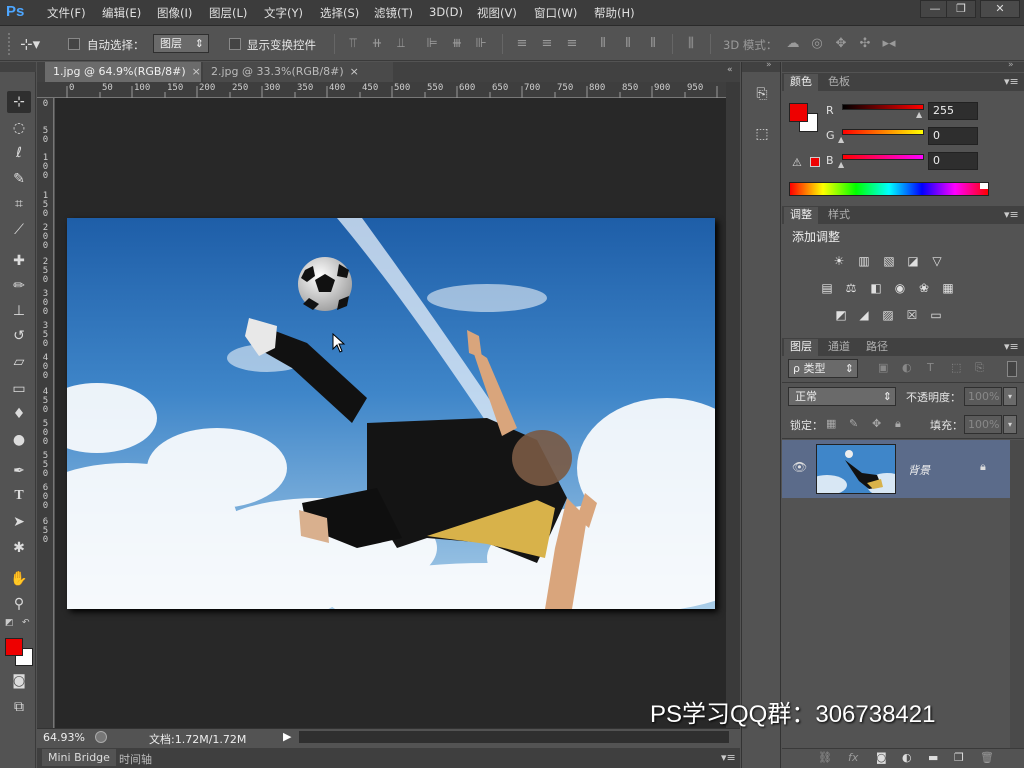 This screenshot has height=768, width=1024. I want to click on zoom-tool-icon: ⚲, so click(19, 604).